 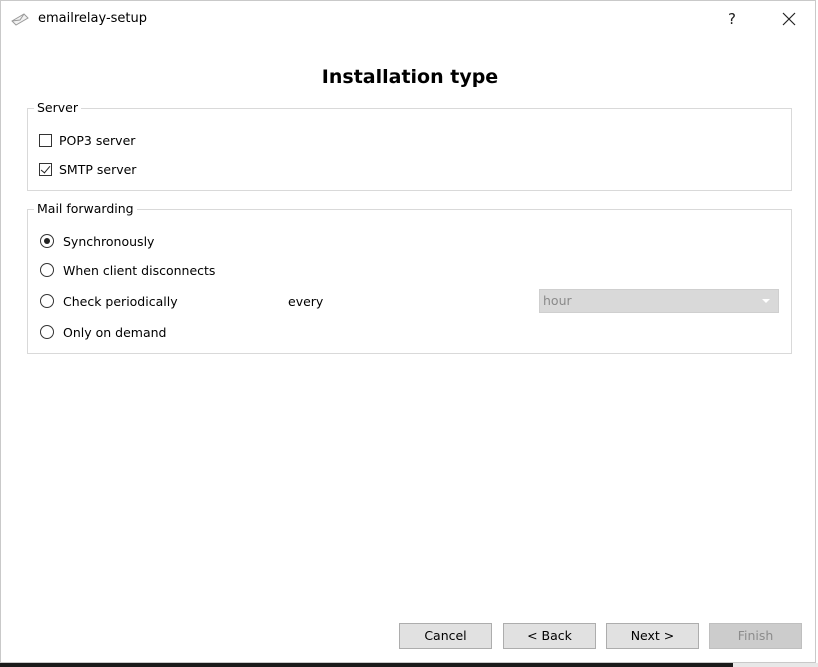 I want to click on back-button: < Back, so click(x=549, y=636).